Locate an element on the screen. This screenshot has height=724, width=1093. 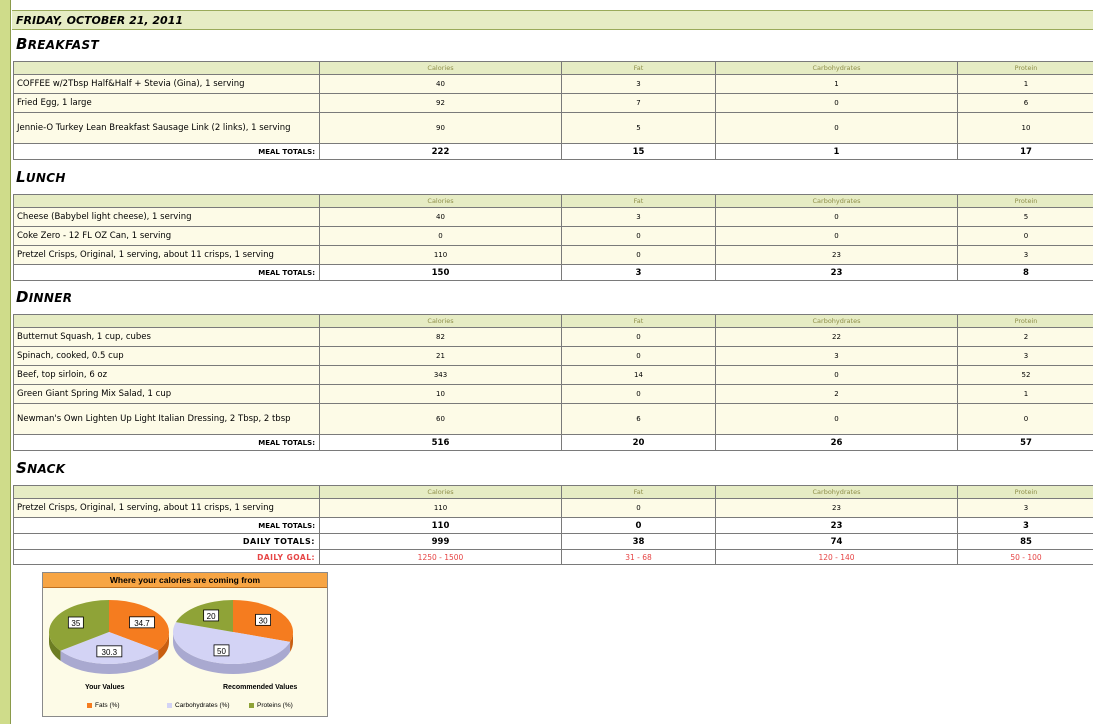
total-protein: 17 is located at coordinates (1025, 151).